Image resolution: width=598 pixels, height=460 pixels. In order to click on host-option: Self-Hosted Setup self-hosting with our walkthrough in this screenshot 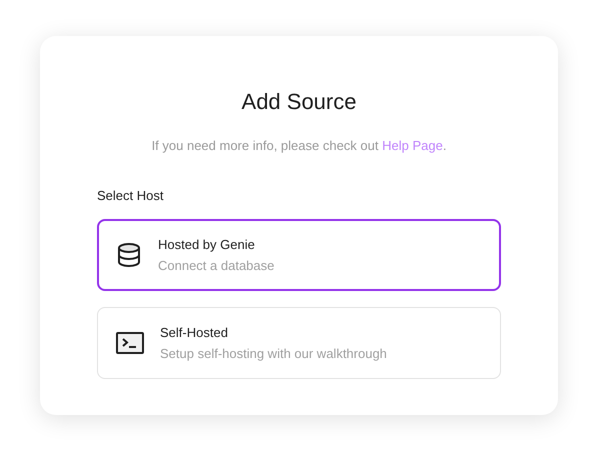, I will do `click(299, 343)`.